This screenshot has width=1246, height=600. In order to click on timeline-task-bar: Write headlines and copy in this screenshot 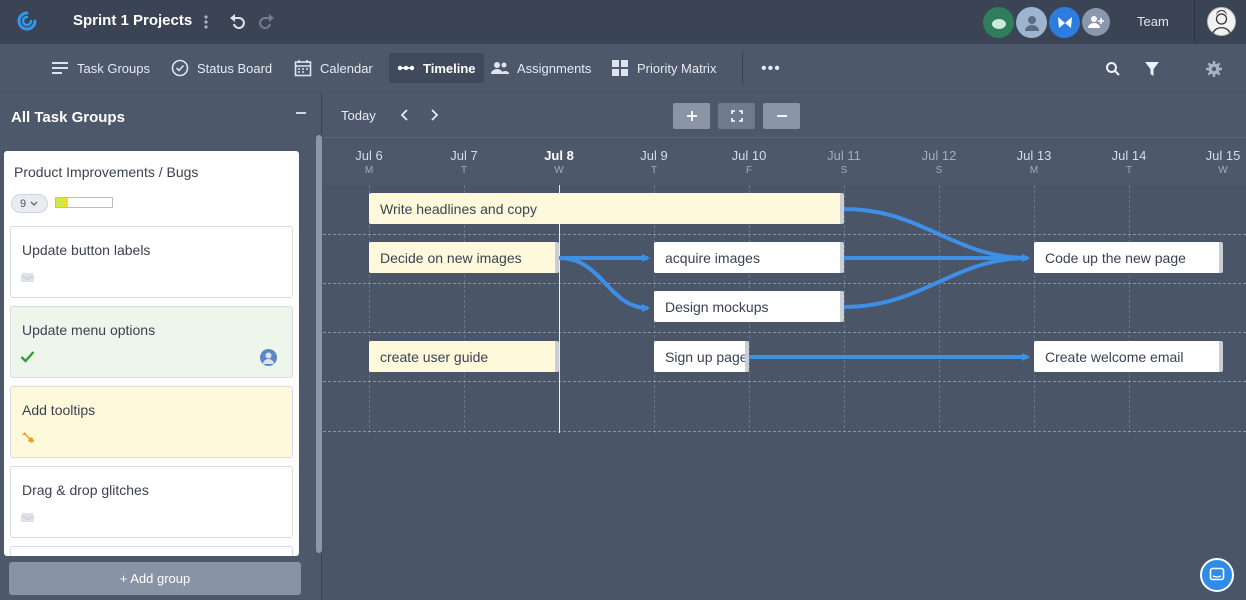, I will do `click(606, 208)`.